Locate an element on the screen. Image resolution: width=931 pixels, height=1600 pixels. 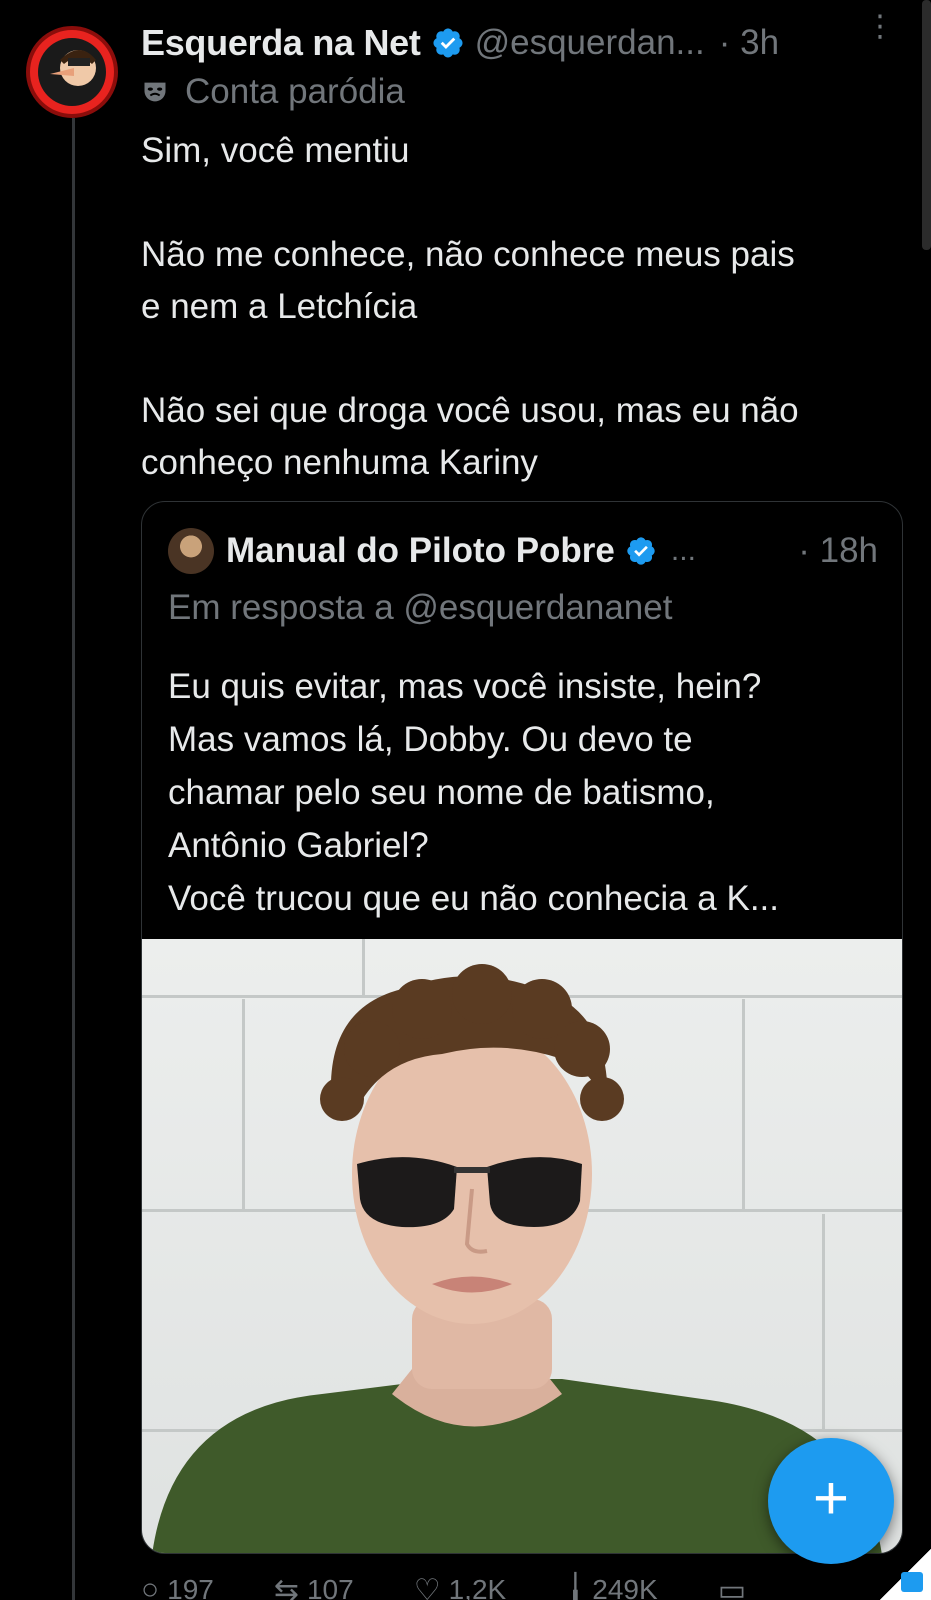
thread-line is located at coordinates (73, 859).